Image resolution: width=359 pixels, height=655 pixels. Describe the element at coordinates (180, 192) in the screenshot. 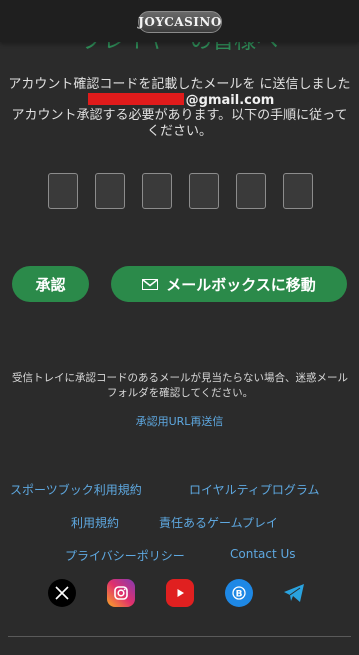

I see `code-input-group` at that location.